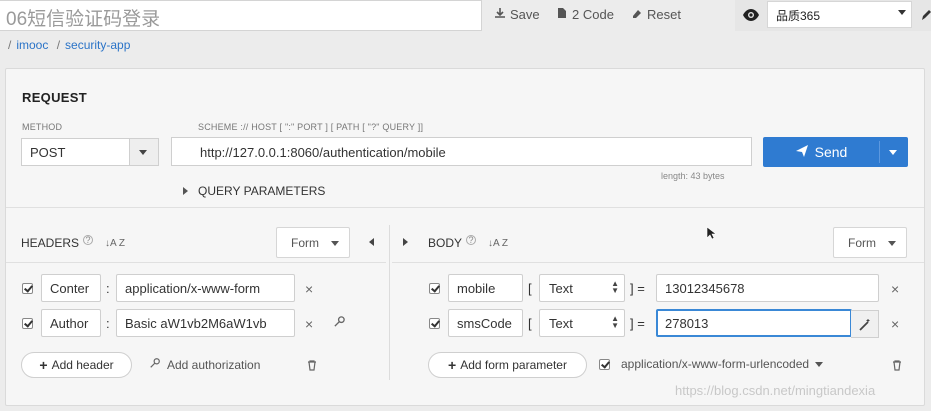 The height and width of the screenshot is (411, 931). Describe the element at coordinates (389, 302) in the screenshot. I see `pane-splitter` at that location.